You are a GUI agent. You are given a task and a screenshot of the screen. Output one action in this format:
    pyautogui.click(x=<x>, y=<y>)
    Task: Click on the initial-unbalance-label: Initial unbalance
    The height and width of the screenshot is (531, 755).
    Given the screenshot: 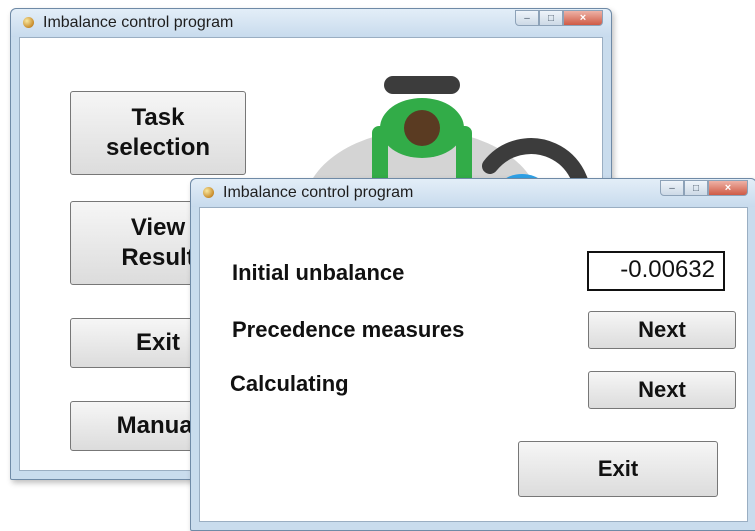 What is the action you would take?
    pyautogui.click(x=318, y=272)
    